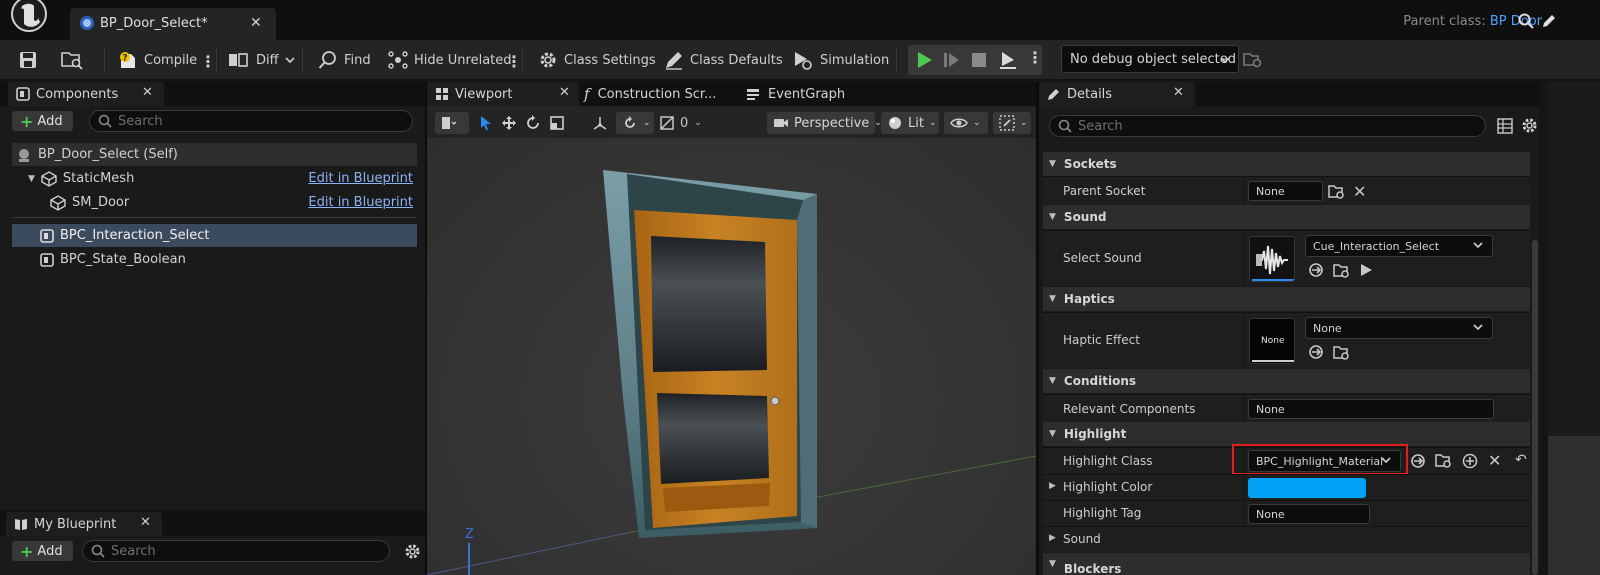 The width and height of the screenshot is (1600, 575). I want to click on door-mesh, so click(710, 354).